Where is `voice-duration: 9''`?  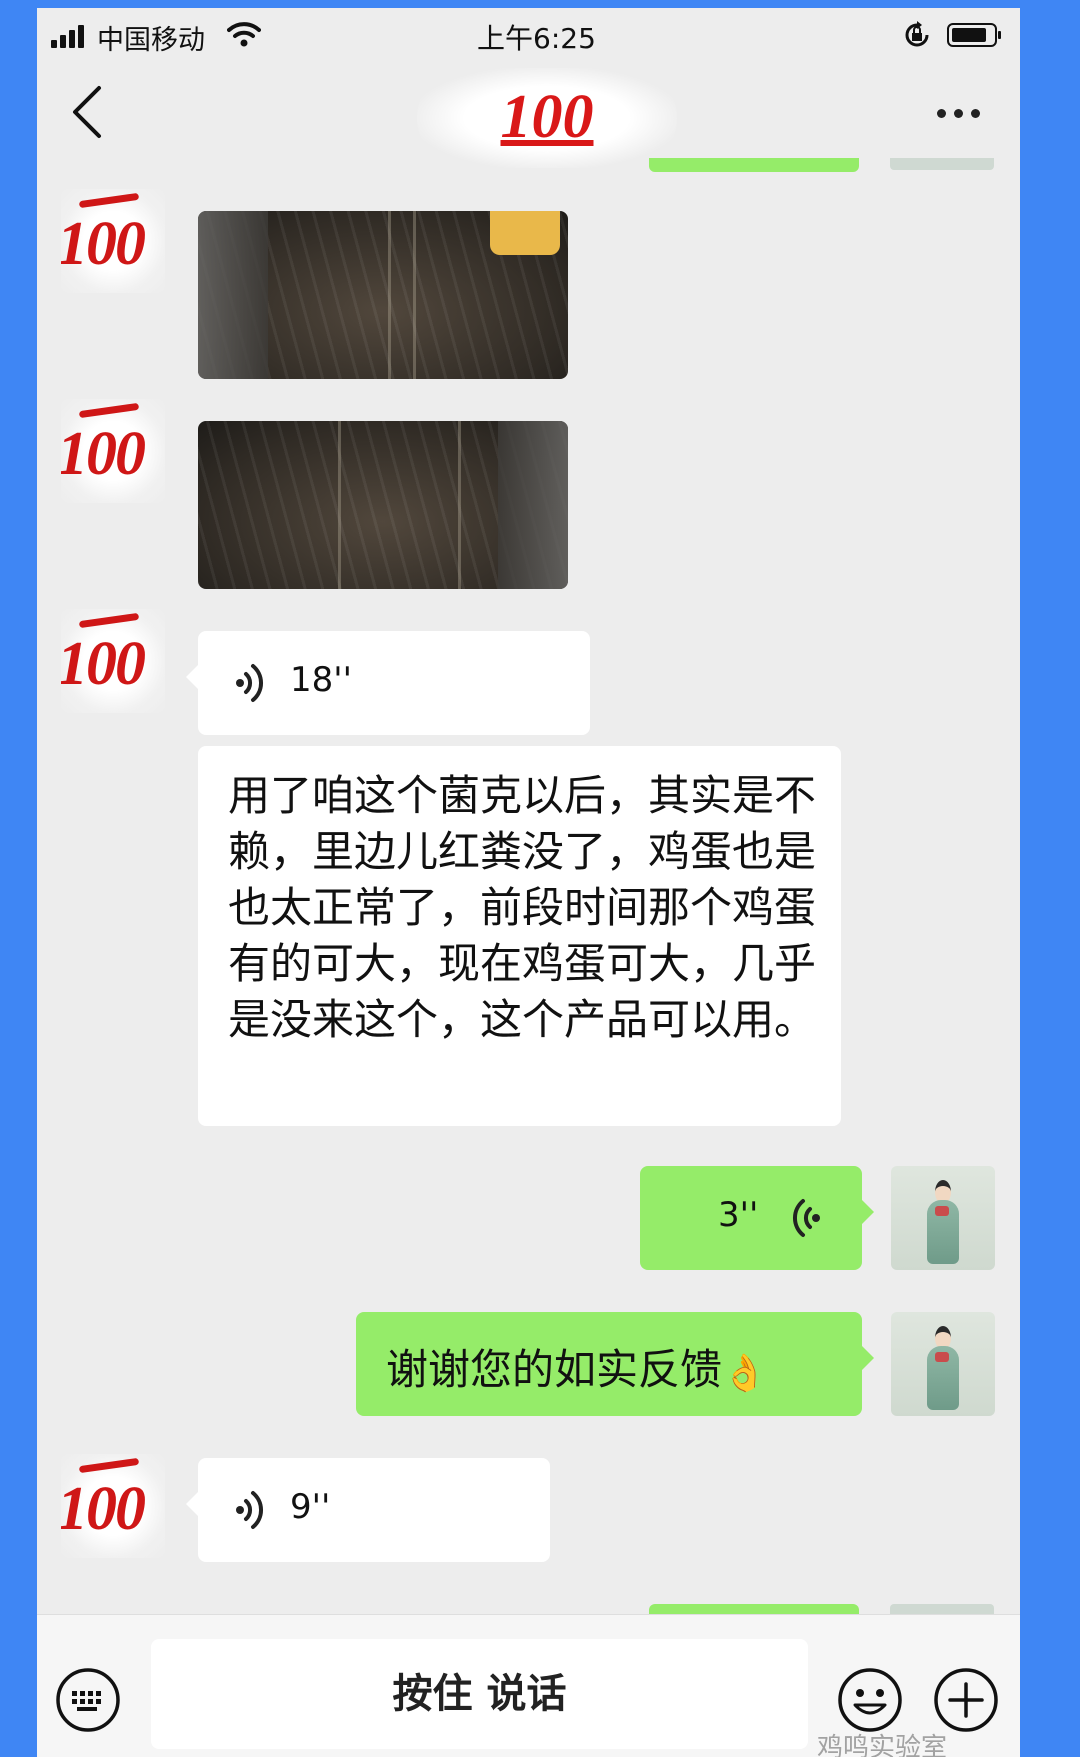
voice-duration: 9'' is located at coordinates (310, 1507).